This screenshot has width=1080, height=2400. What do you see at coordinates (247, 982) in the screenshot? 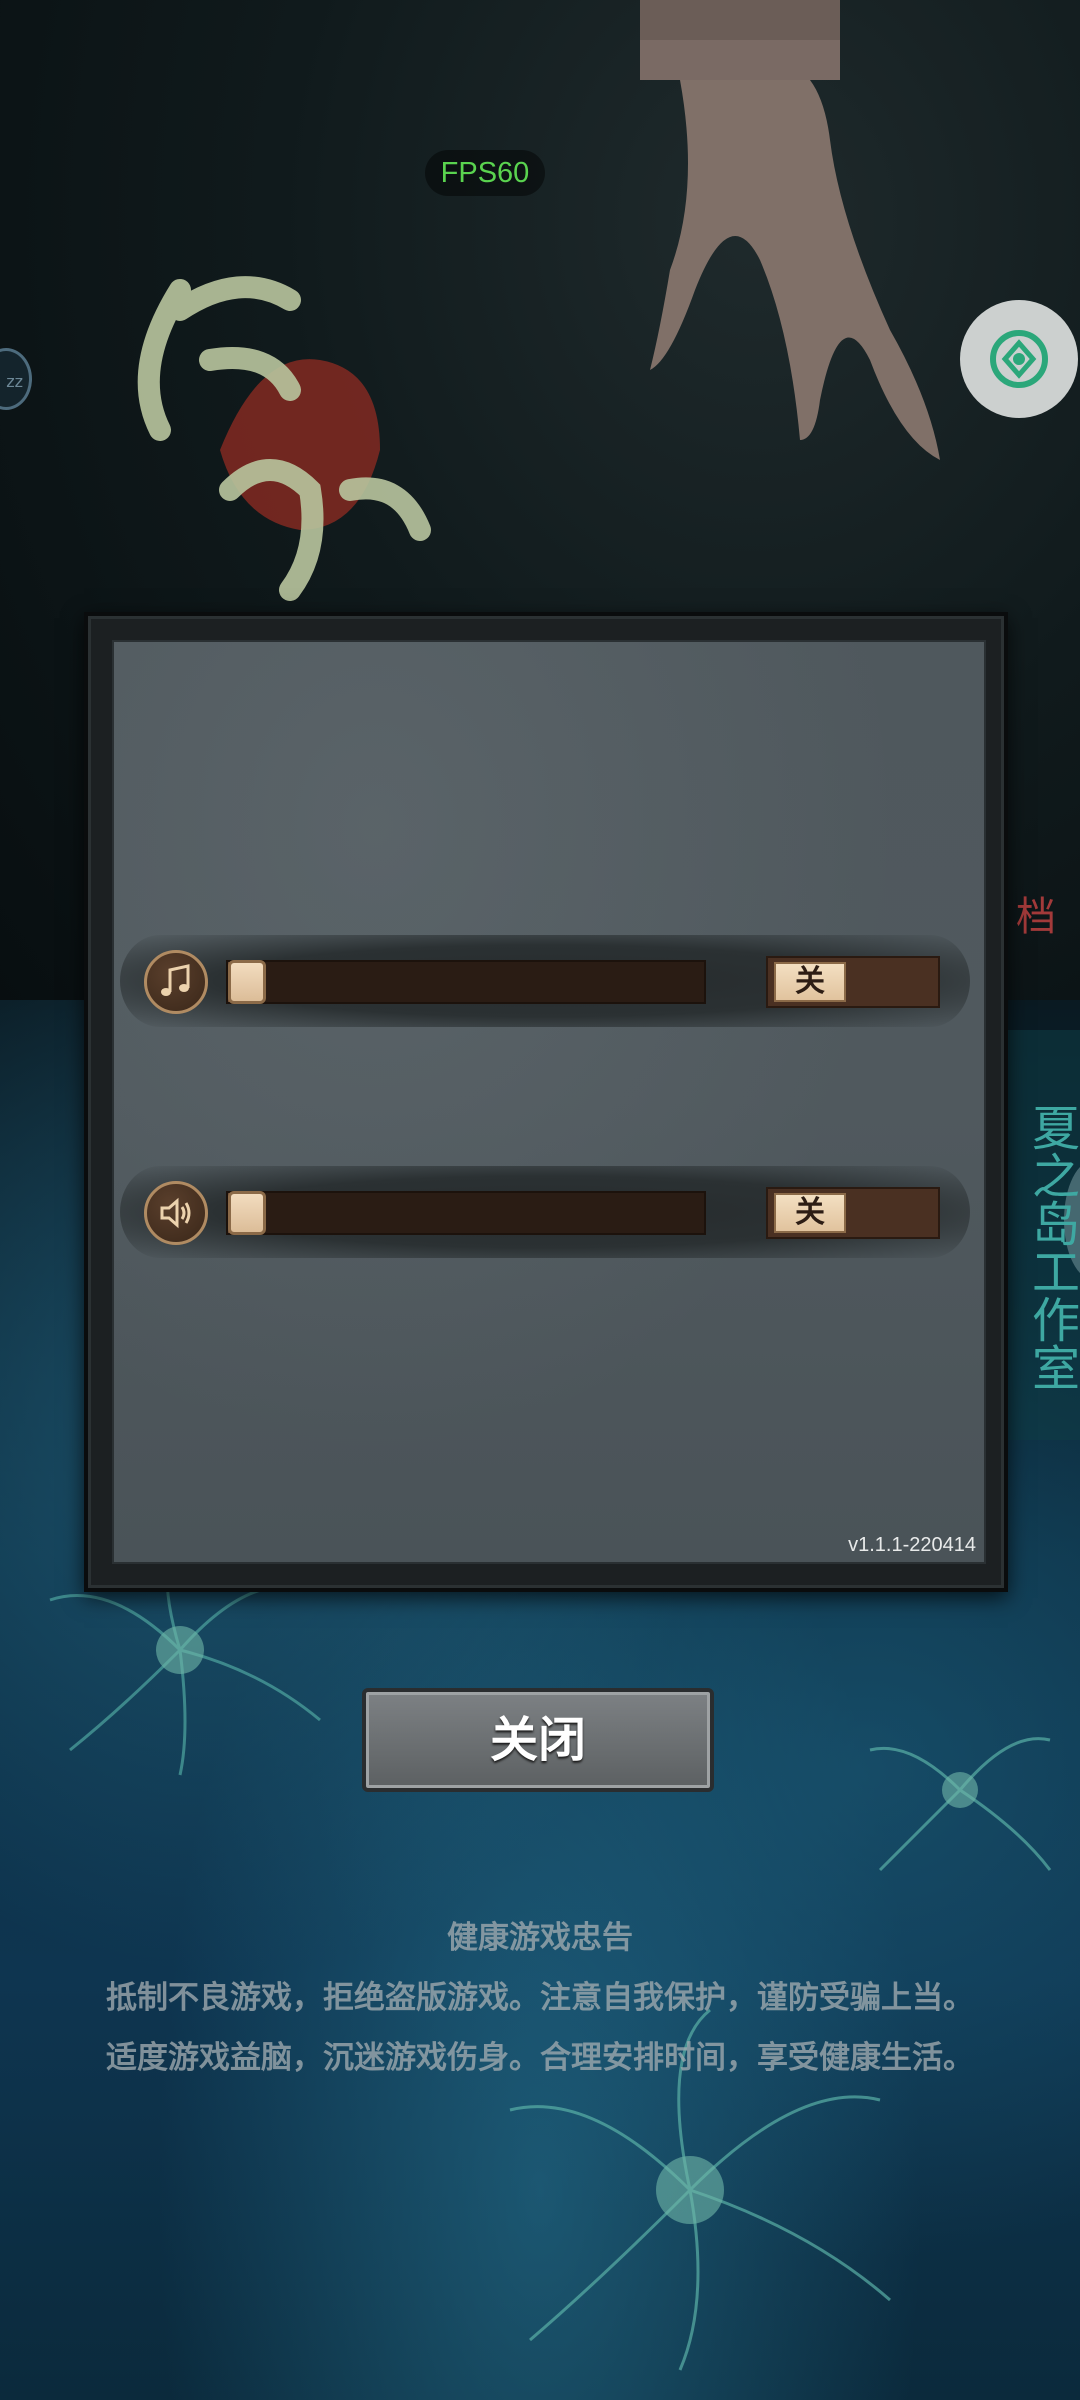
I see `music-volume-knob` at bounding box center [247, 982].